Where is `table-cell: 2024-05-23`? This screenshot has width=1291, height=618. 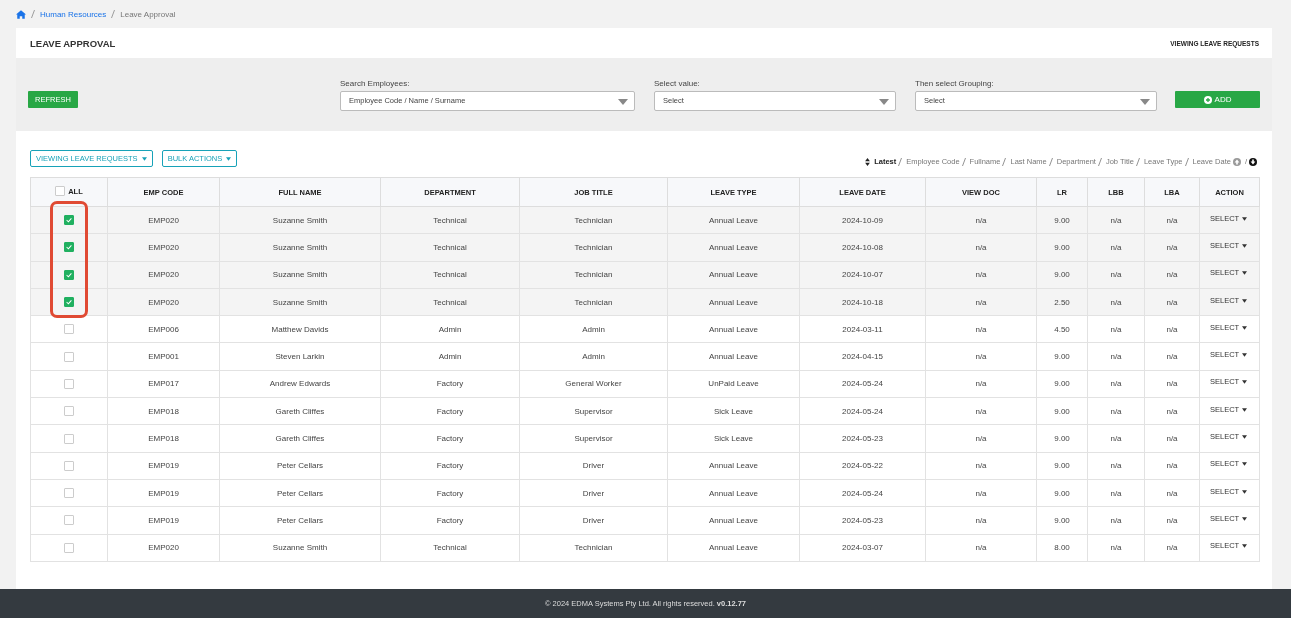 table-cell: 2024-05-23 is located at coordinates (862, 438).